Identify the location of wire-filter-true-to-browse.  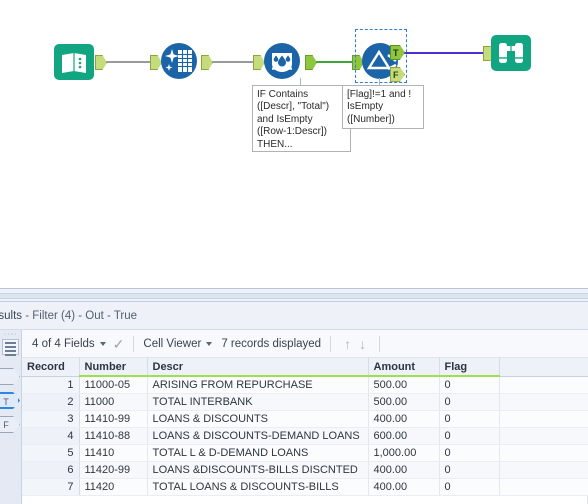
(445, 53).